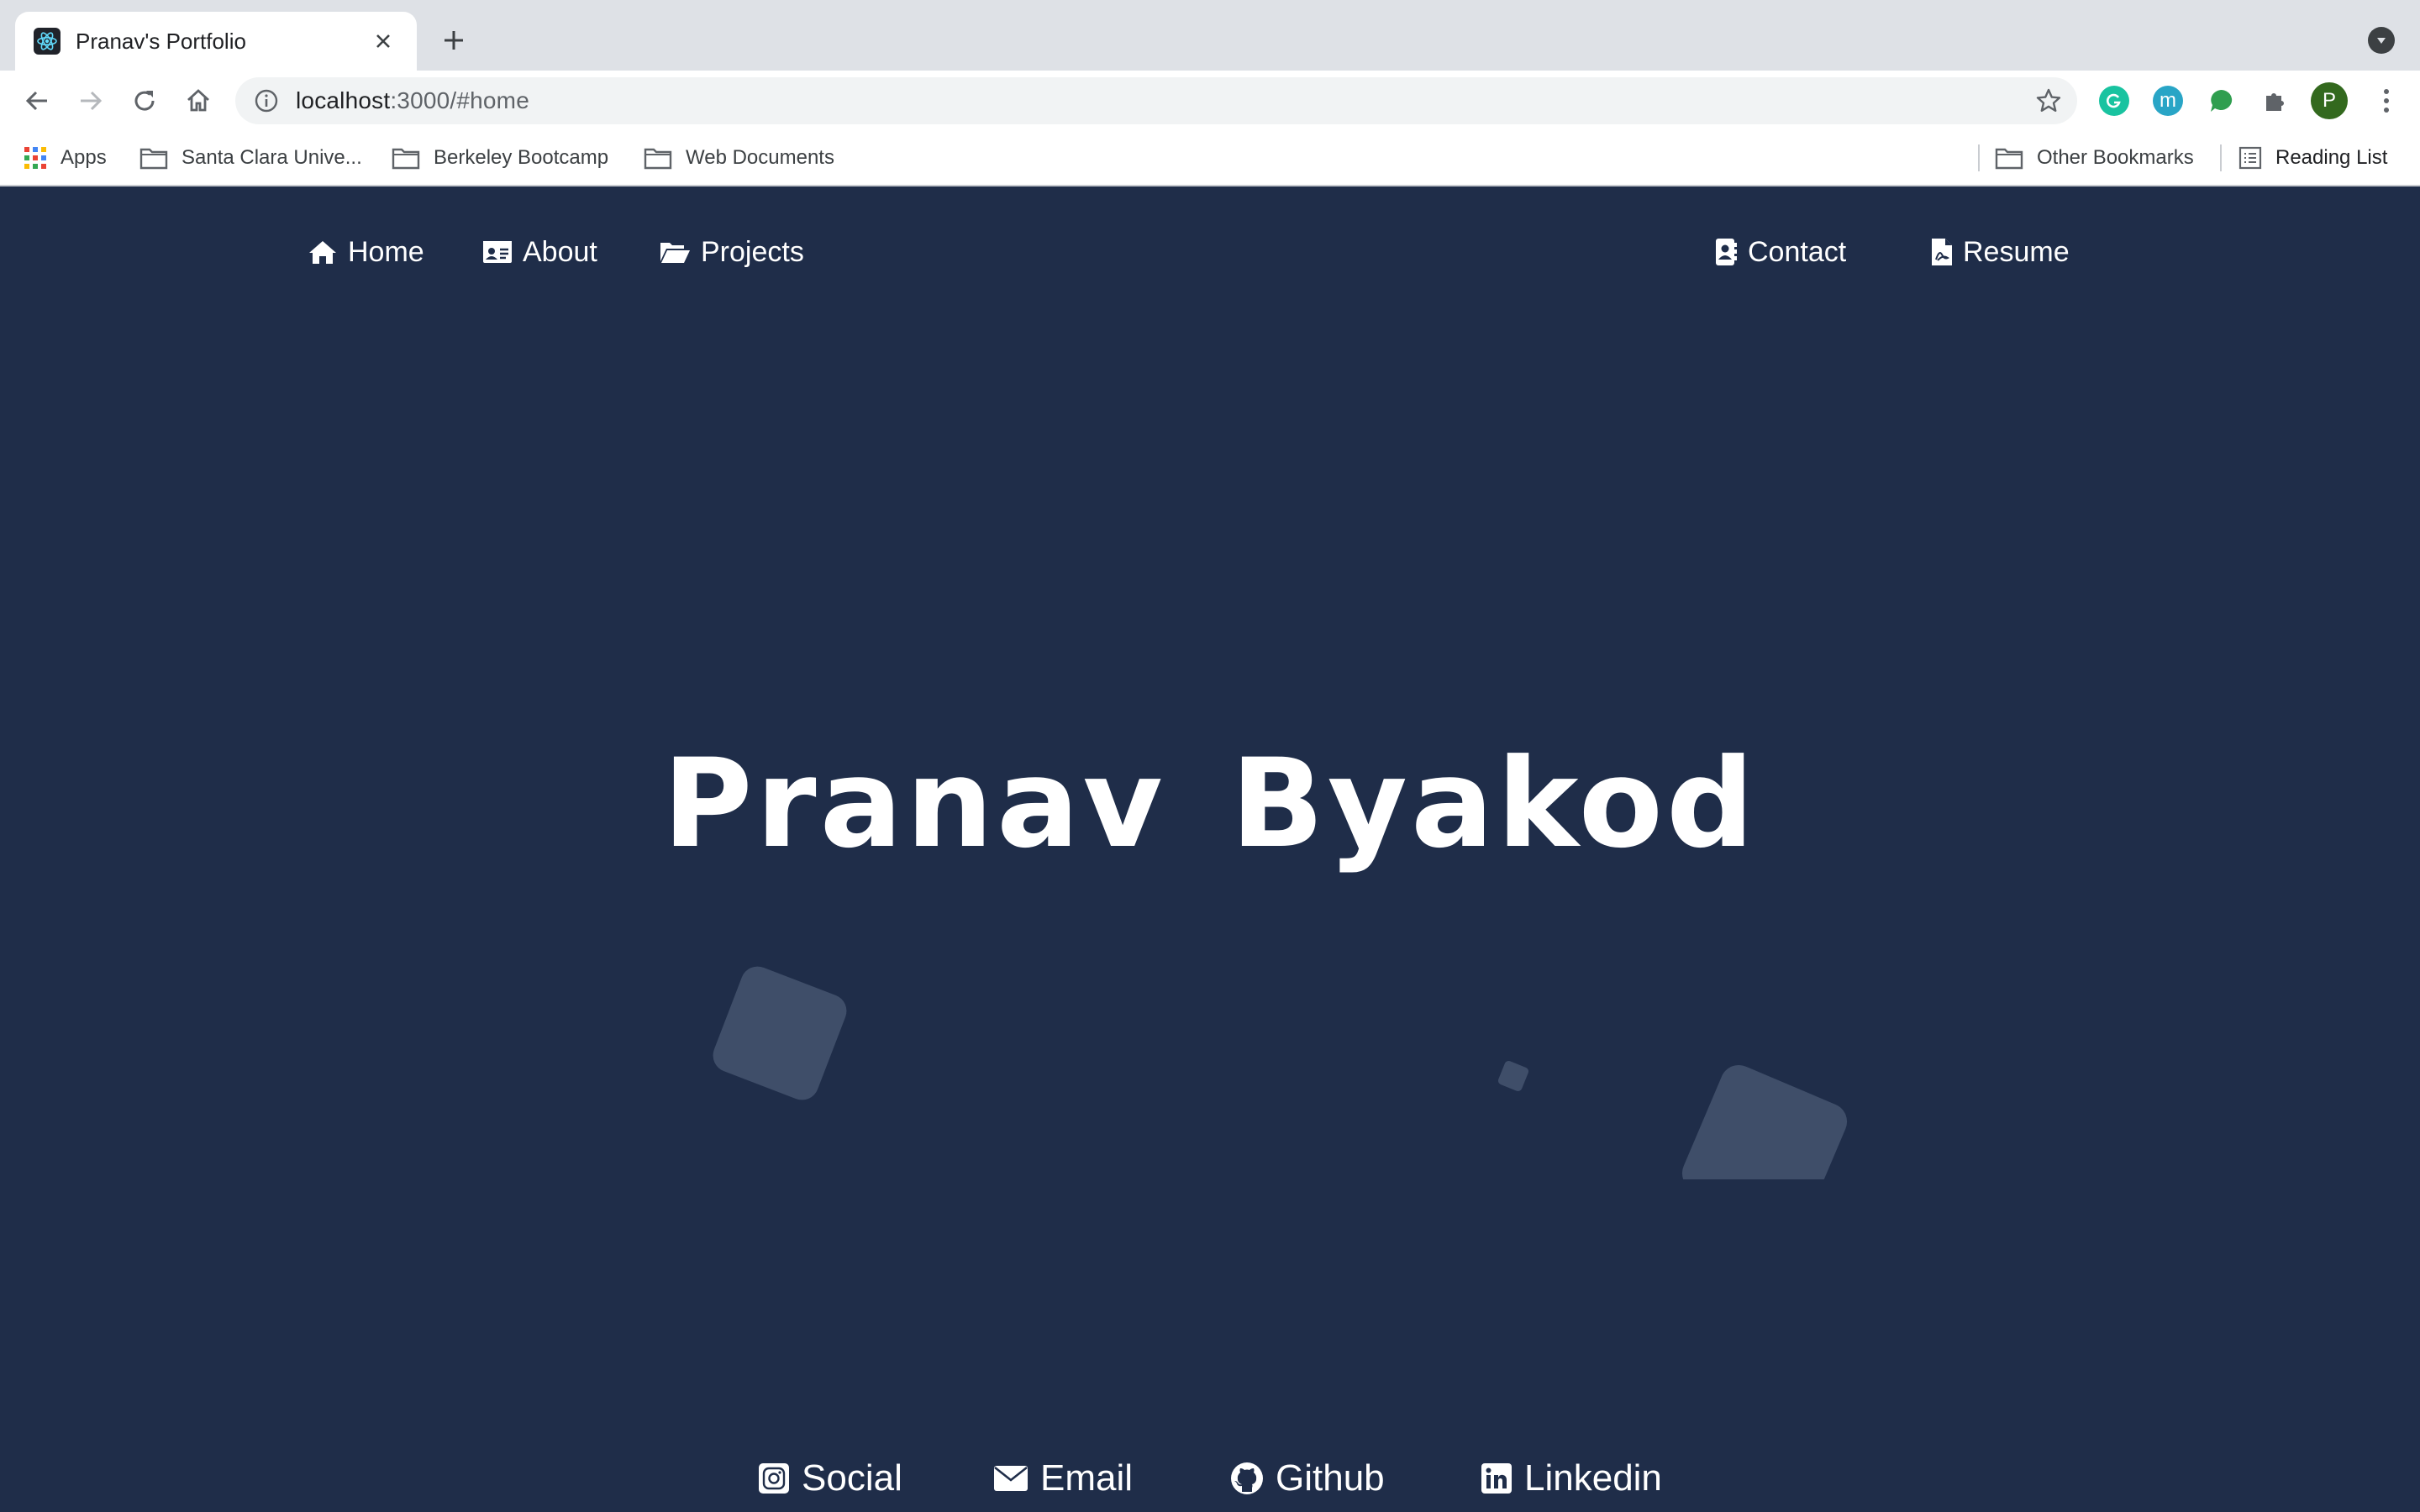 Image resolution: width=2420 pixels, height=1512 pixels. Describe the element at coordinates (497, 252) in the screenshot. I see `id-card-icon` at that location.